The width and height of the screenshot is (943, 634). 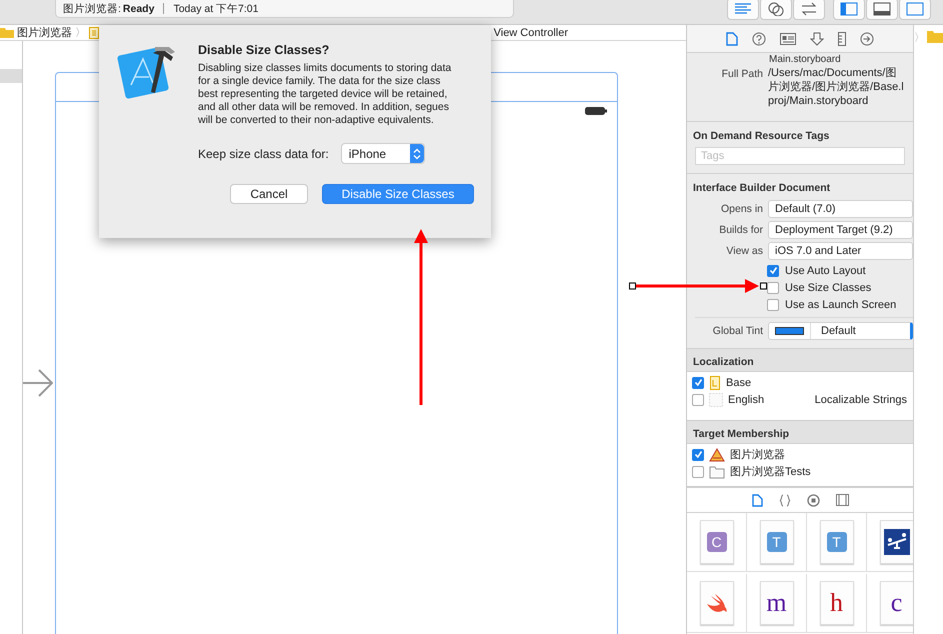 I want to click on file-inspector-tab, so click(x=732, y=39).